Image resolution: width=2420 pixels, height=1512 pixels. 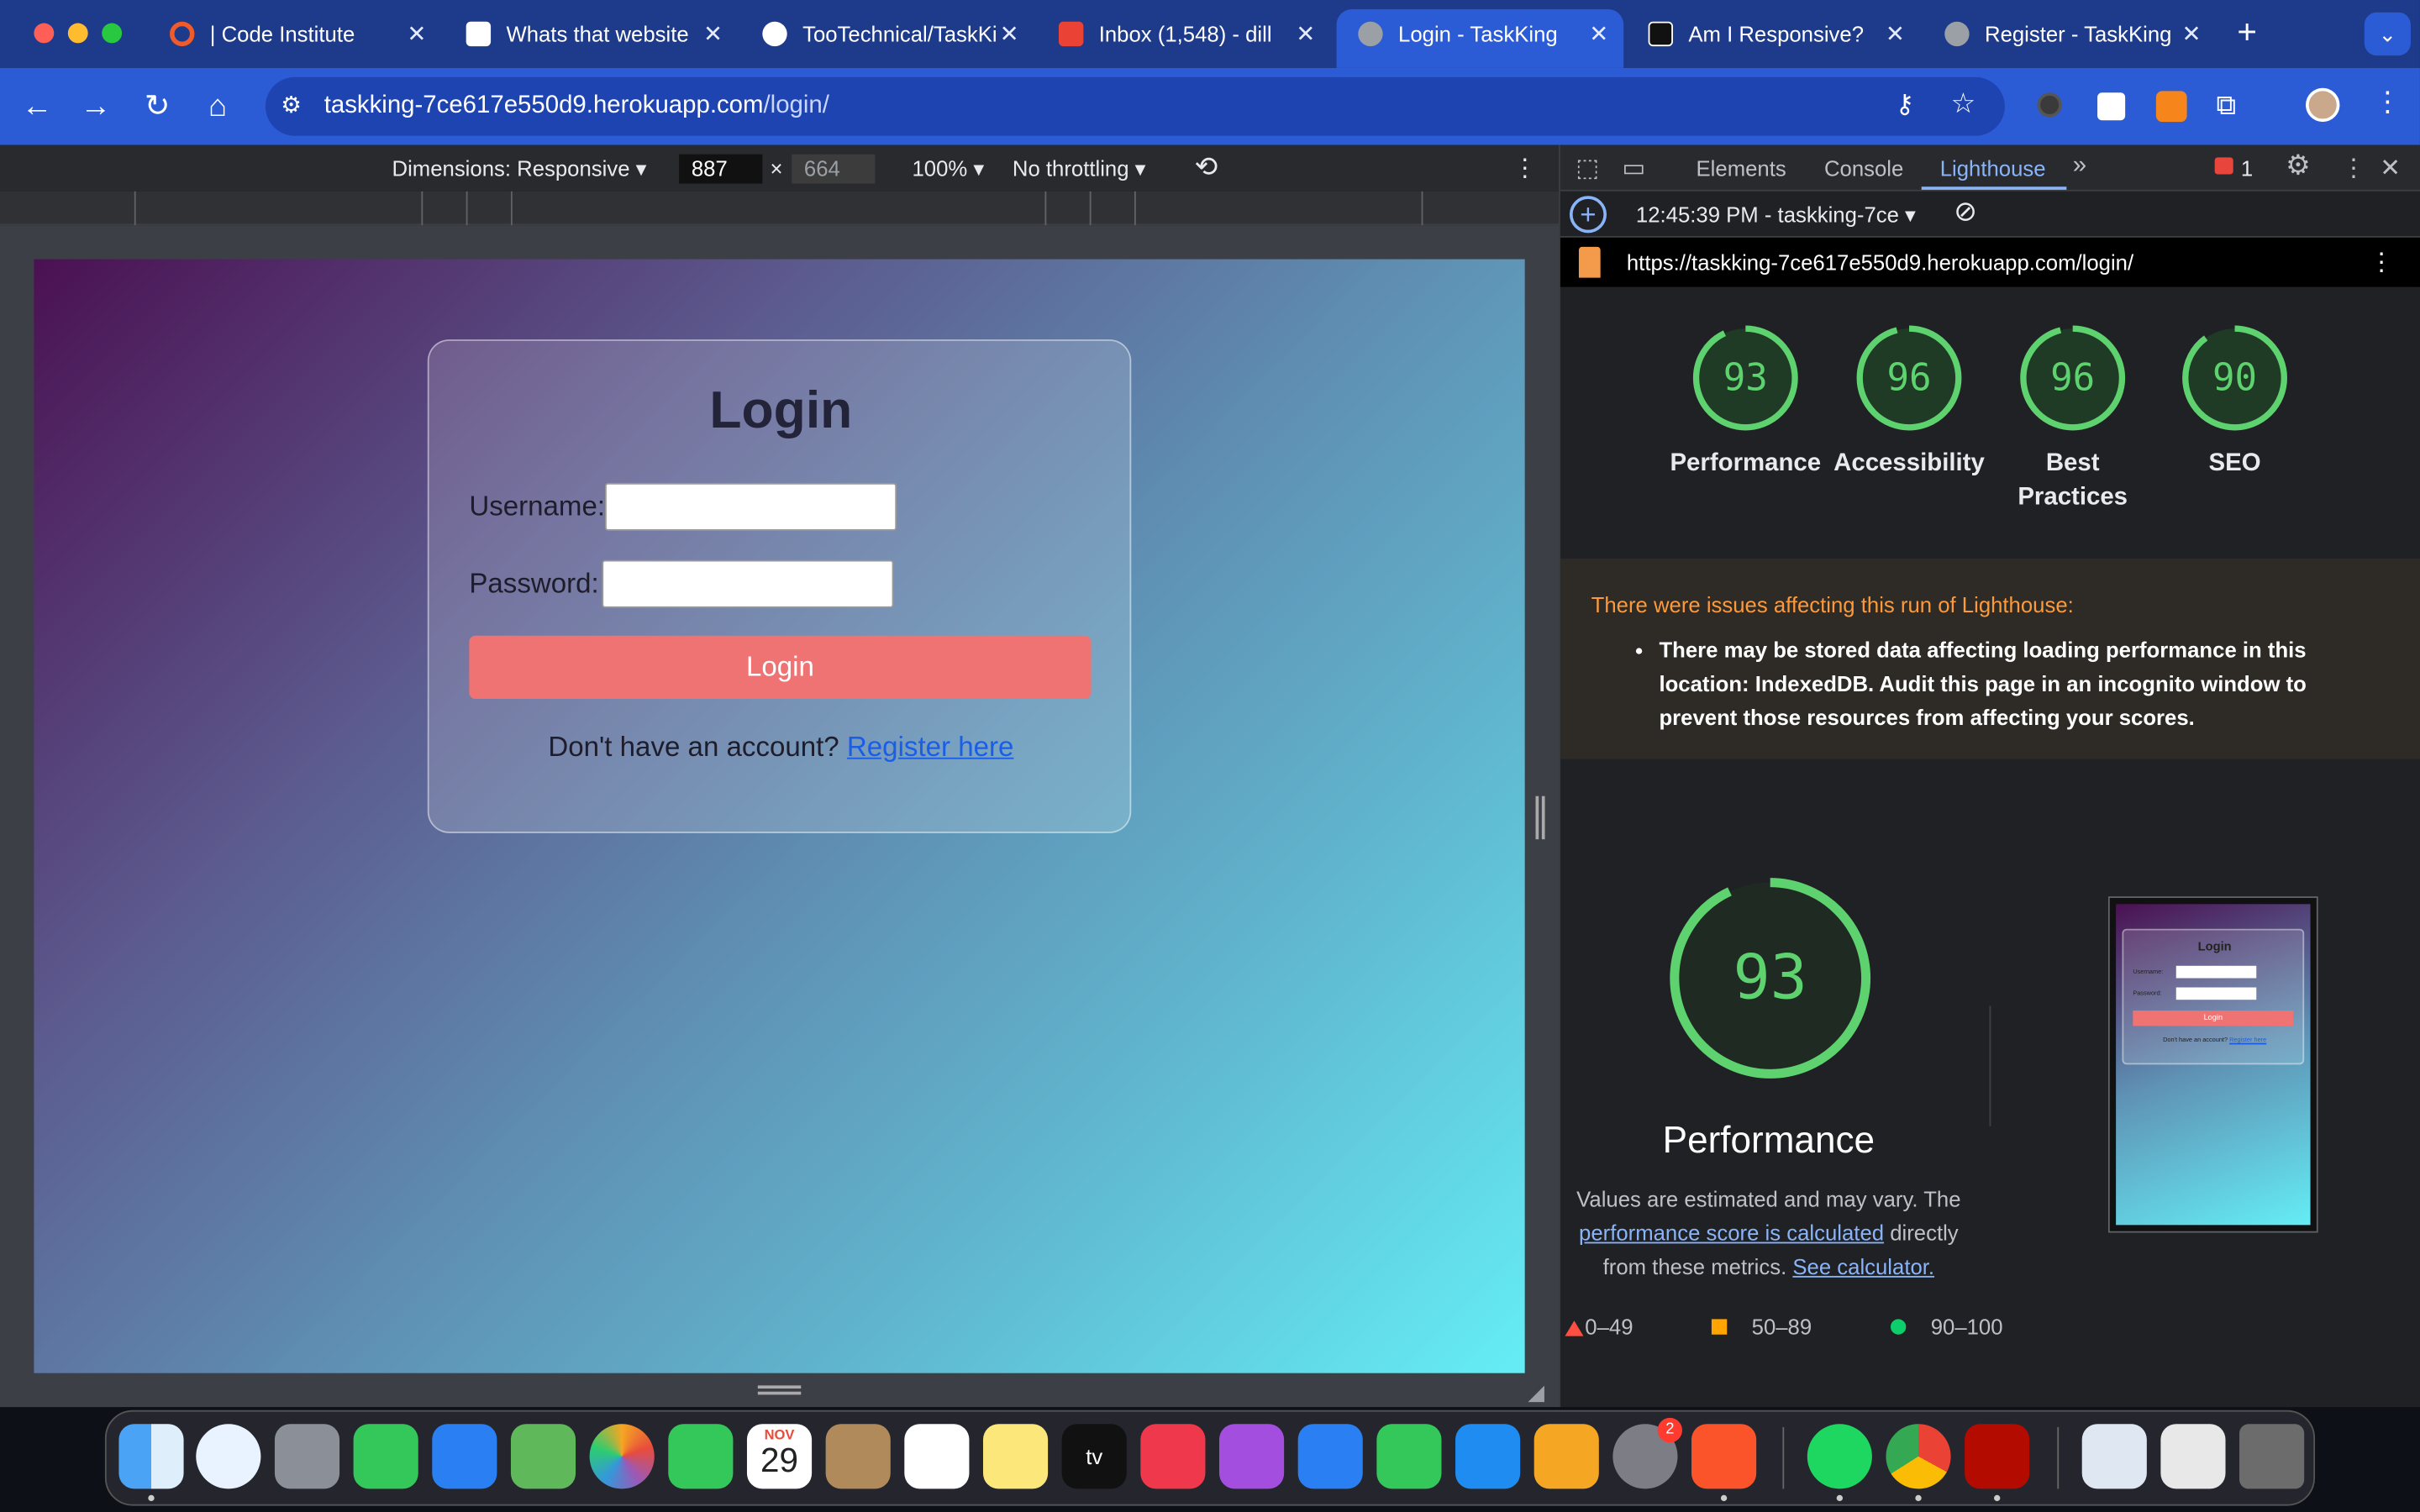 I want to click on throttling-select: No throttling ▾, so click(x=1079, y=169).